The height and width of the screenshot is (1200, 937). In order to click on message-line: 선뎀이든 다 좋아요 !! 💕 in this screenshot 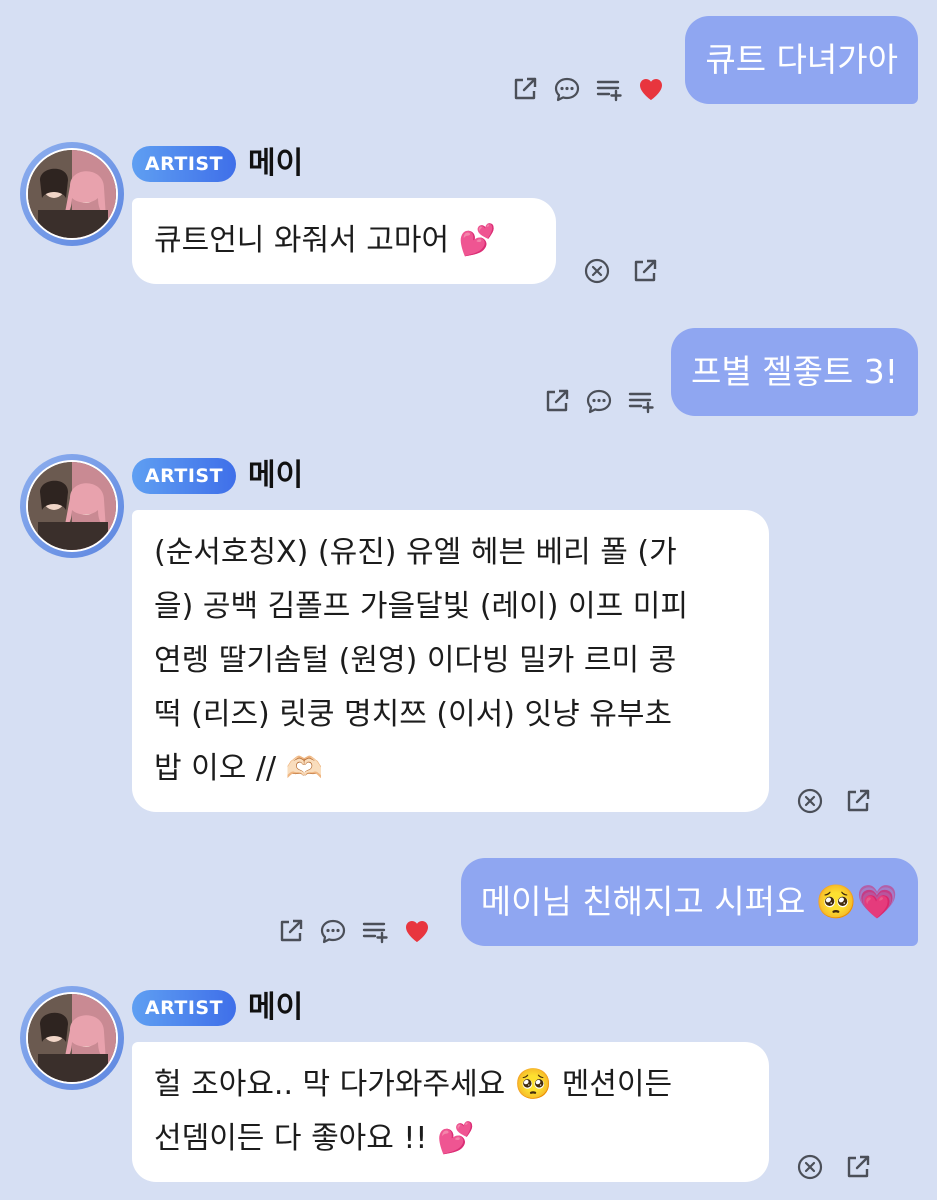, I will do `click(314, 1138)`.